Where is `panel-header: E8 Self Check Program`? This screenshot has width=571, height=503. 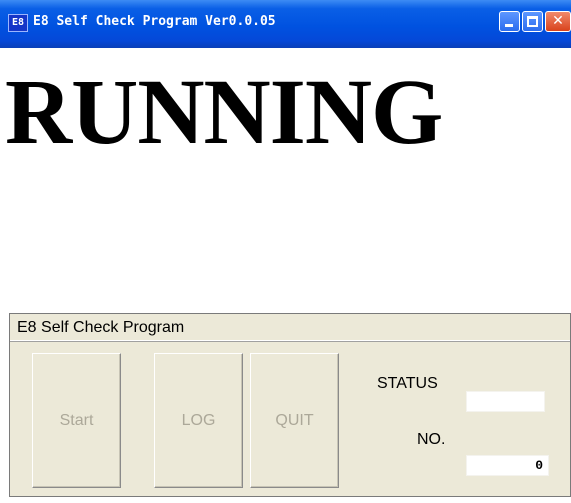 panel-header: E8 Self Check Program is located at coordinates (290, 327).